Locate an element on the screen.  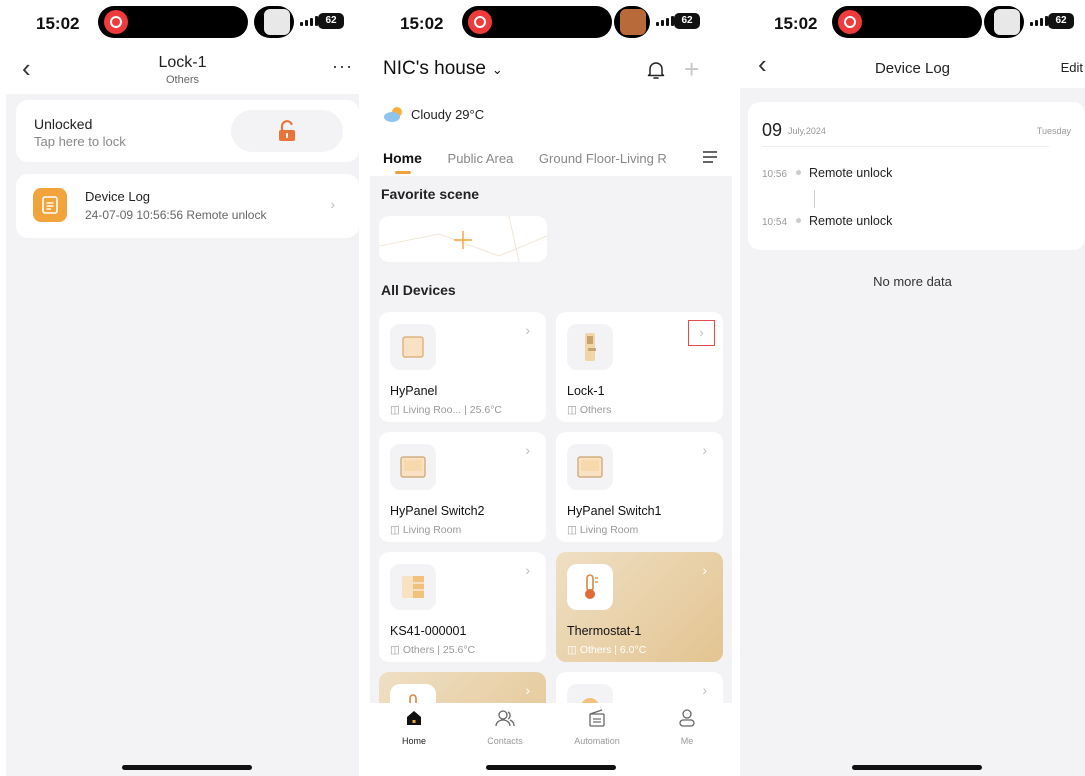
add-scene-card is located at coordinates (463, 239).